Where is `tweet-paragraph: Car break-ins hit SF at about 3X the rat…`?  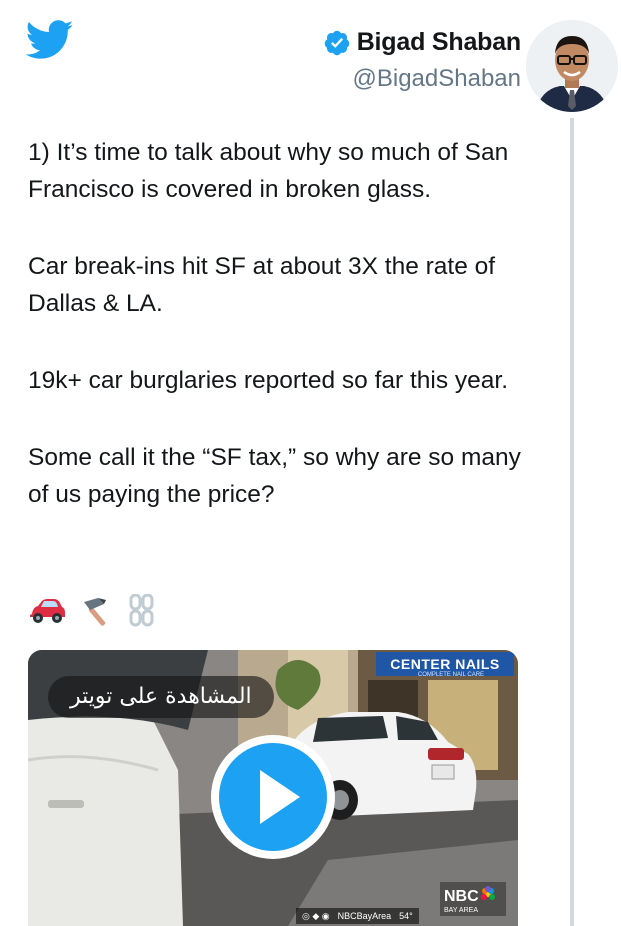 tweet-paragraph: Car break-ins hit SF at about 3X the rat… is located at coordinates (262, 285).